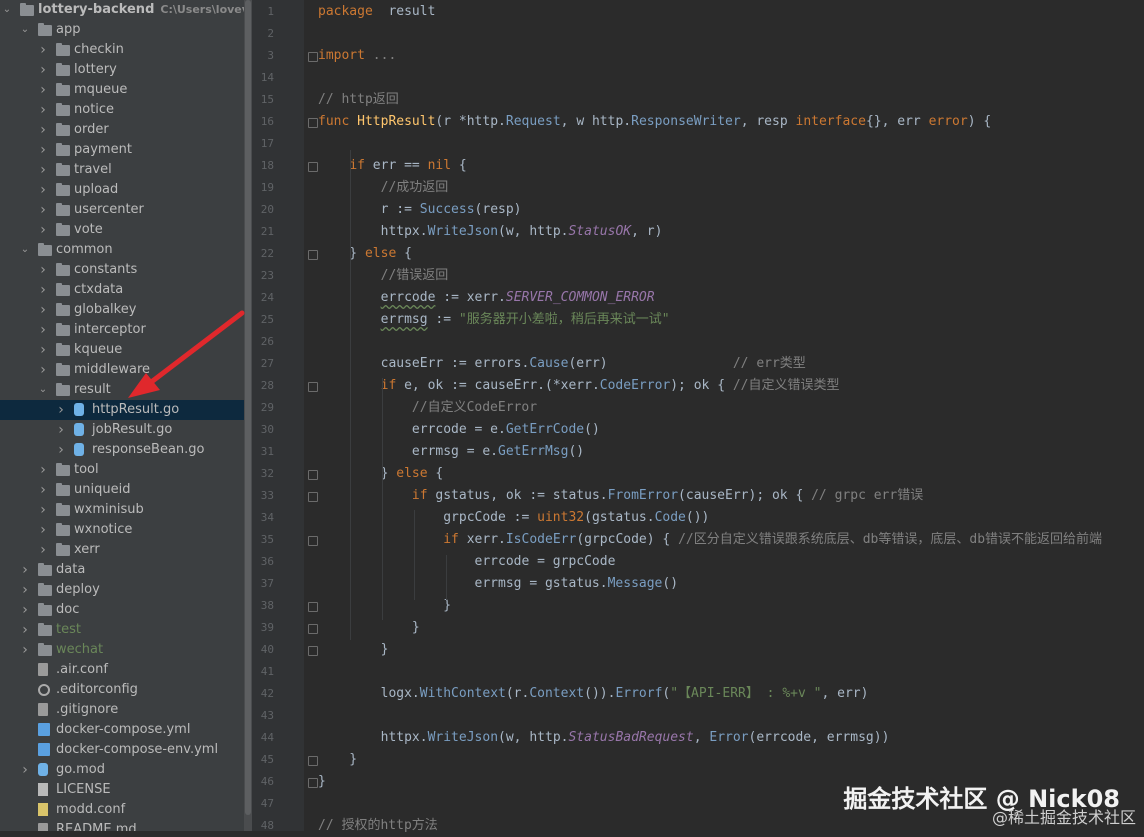 Image resolution: width=1144 pixels, height=837 pixels. I want to click on tree-item-deploy: › deploy, so click(122, 590).